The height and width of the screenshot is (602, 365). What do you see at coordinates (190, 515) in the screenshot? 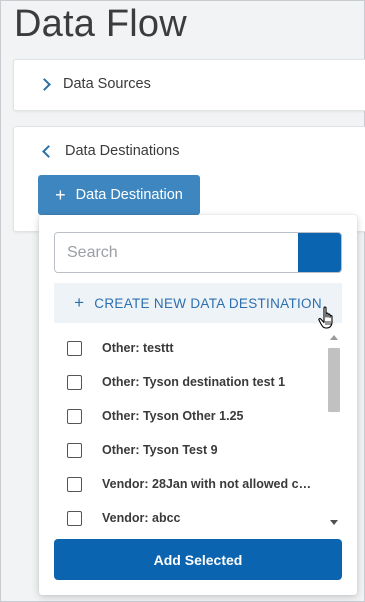
I see `list-item: Vendor: abcc` at bounding box center [190, 515].